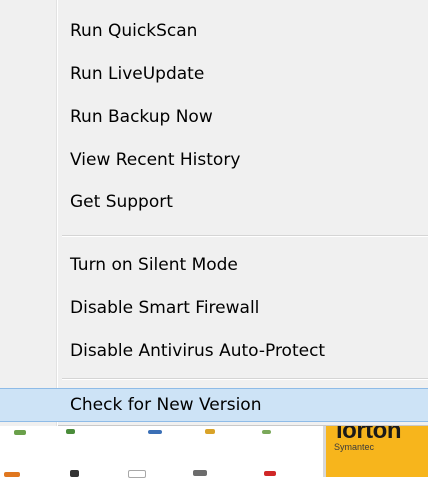  I want to click on menu-item-label: Run Backup Now, so click(141, 117).